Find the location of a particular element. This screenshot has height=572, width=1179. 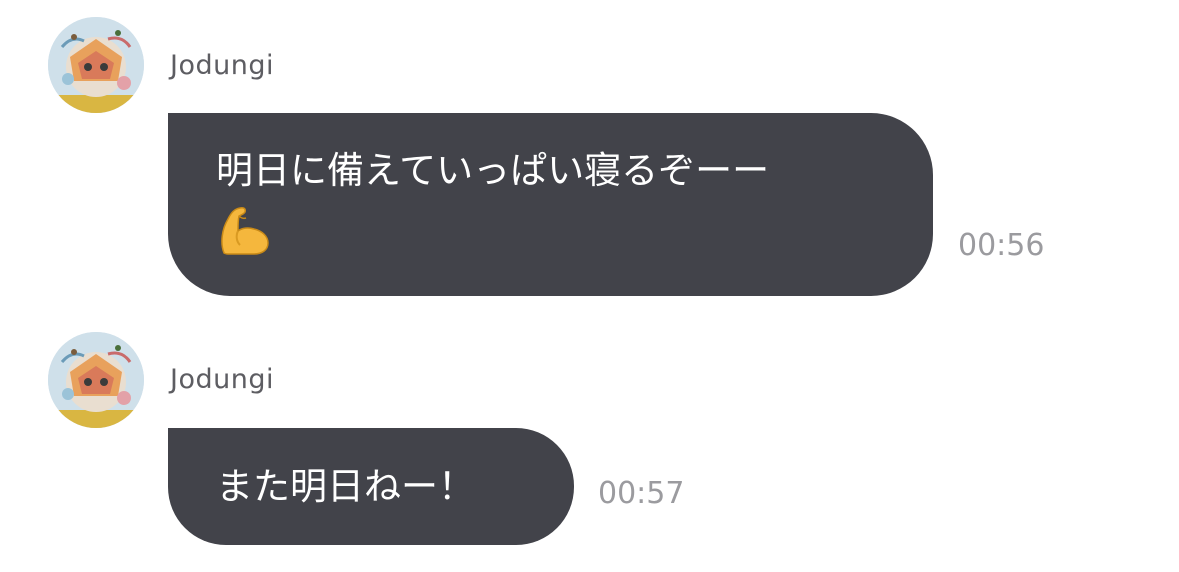

message-bubble: また明日ねー！ is located at coordinates (371, 486).